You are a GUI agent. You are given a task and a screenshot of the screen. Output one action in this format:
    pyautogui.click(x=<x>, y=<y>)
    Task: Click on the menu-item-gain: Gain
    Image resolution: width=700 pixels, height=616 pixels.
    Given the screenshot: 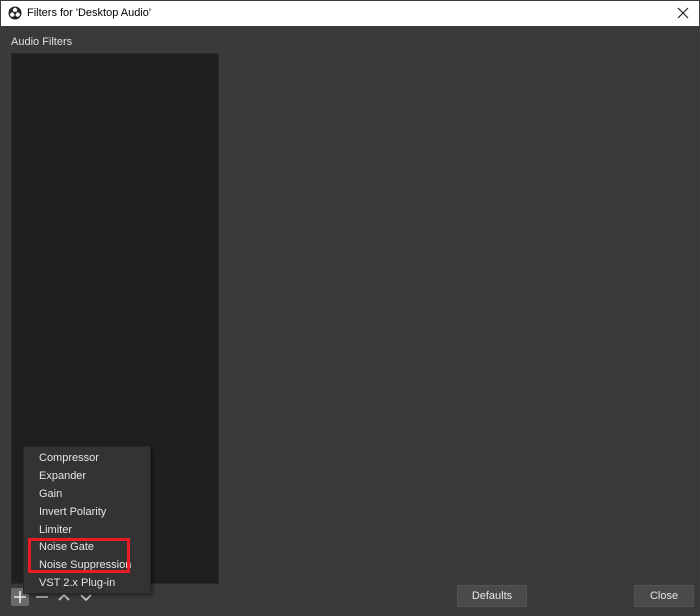 What is the action you would take?
    pyautogui.click(x=50, y=494)
    